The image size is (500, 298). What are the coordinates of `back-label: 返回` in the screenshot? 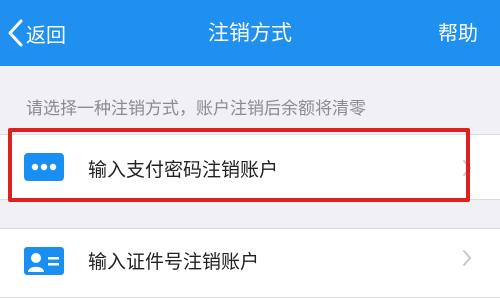 It's located at (46, 34).